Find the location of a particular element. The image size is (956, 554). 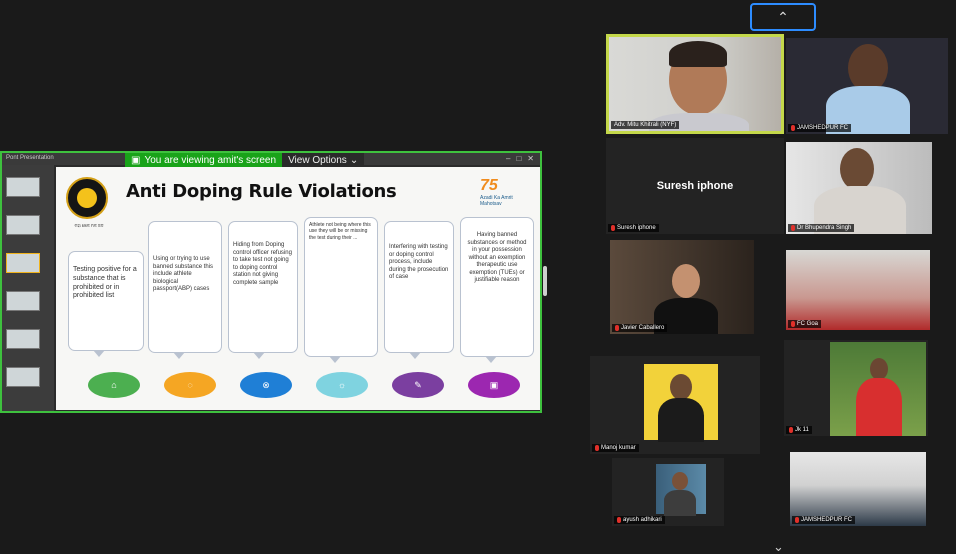

participant-tile: Dr Bhupendra Singh is located at coordinates (859, 188).